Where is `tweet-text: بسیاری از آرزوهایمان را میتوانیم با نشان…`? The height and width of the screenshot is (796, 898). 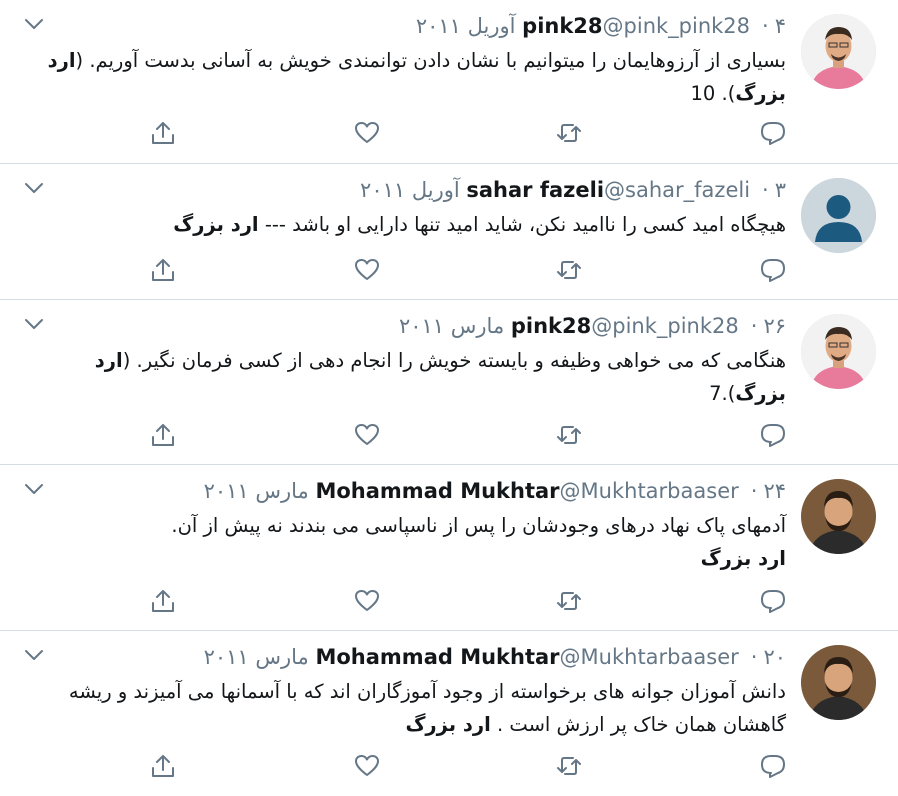
tweet-text: بسیاری از آرزوهایمان را میتوانیم با نشان… is located at coordinates (416, 77).